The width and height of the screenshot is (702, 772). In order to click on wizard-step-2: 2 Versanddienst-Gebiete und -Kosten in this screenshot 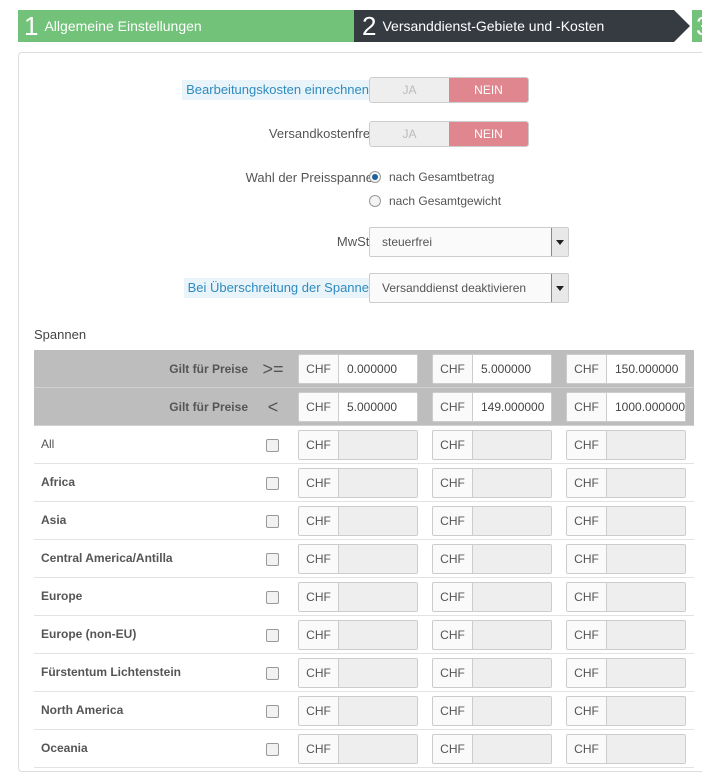, I will do `click(522, 26)`.